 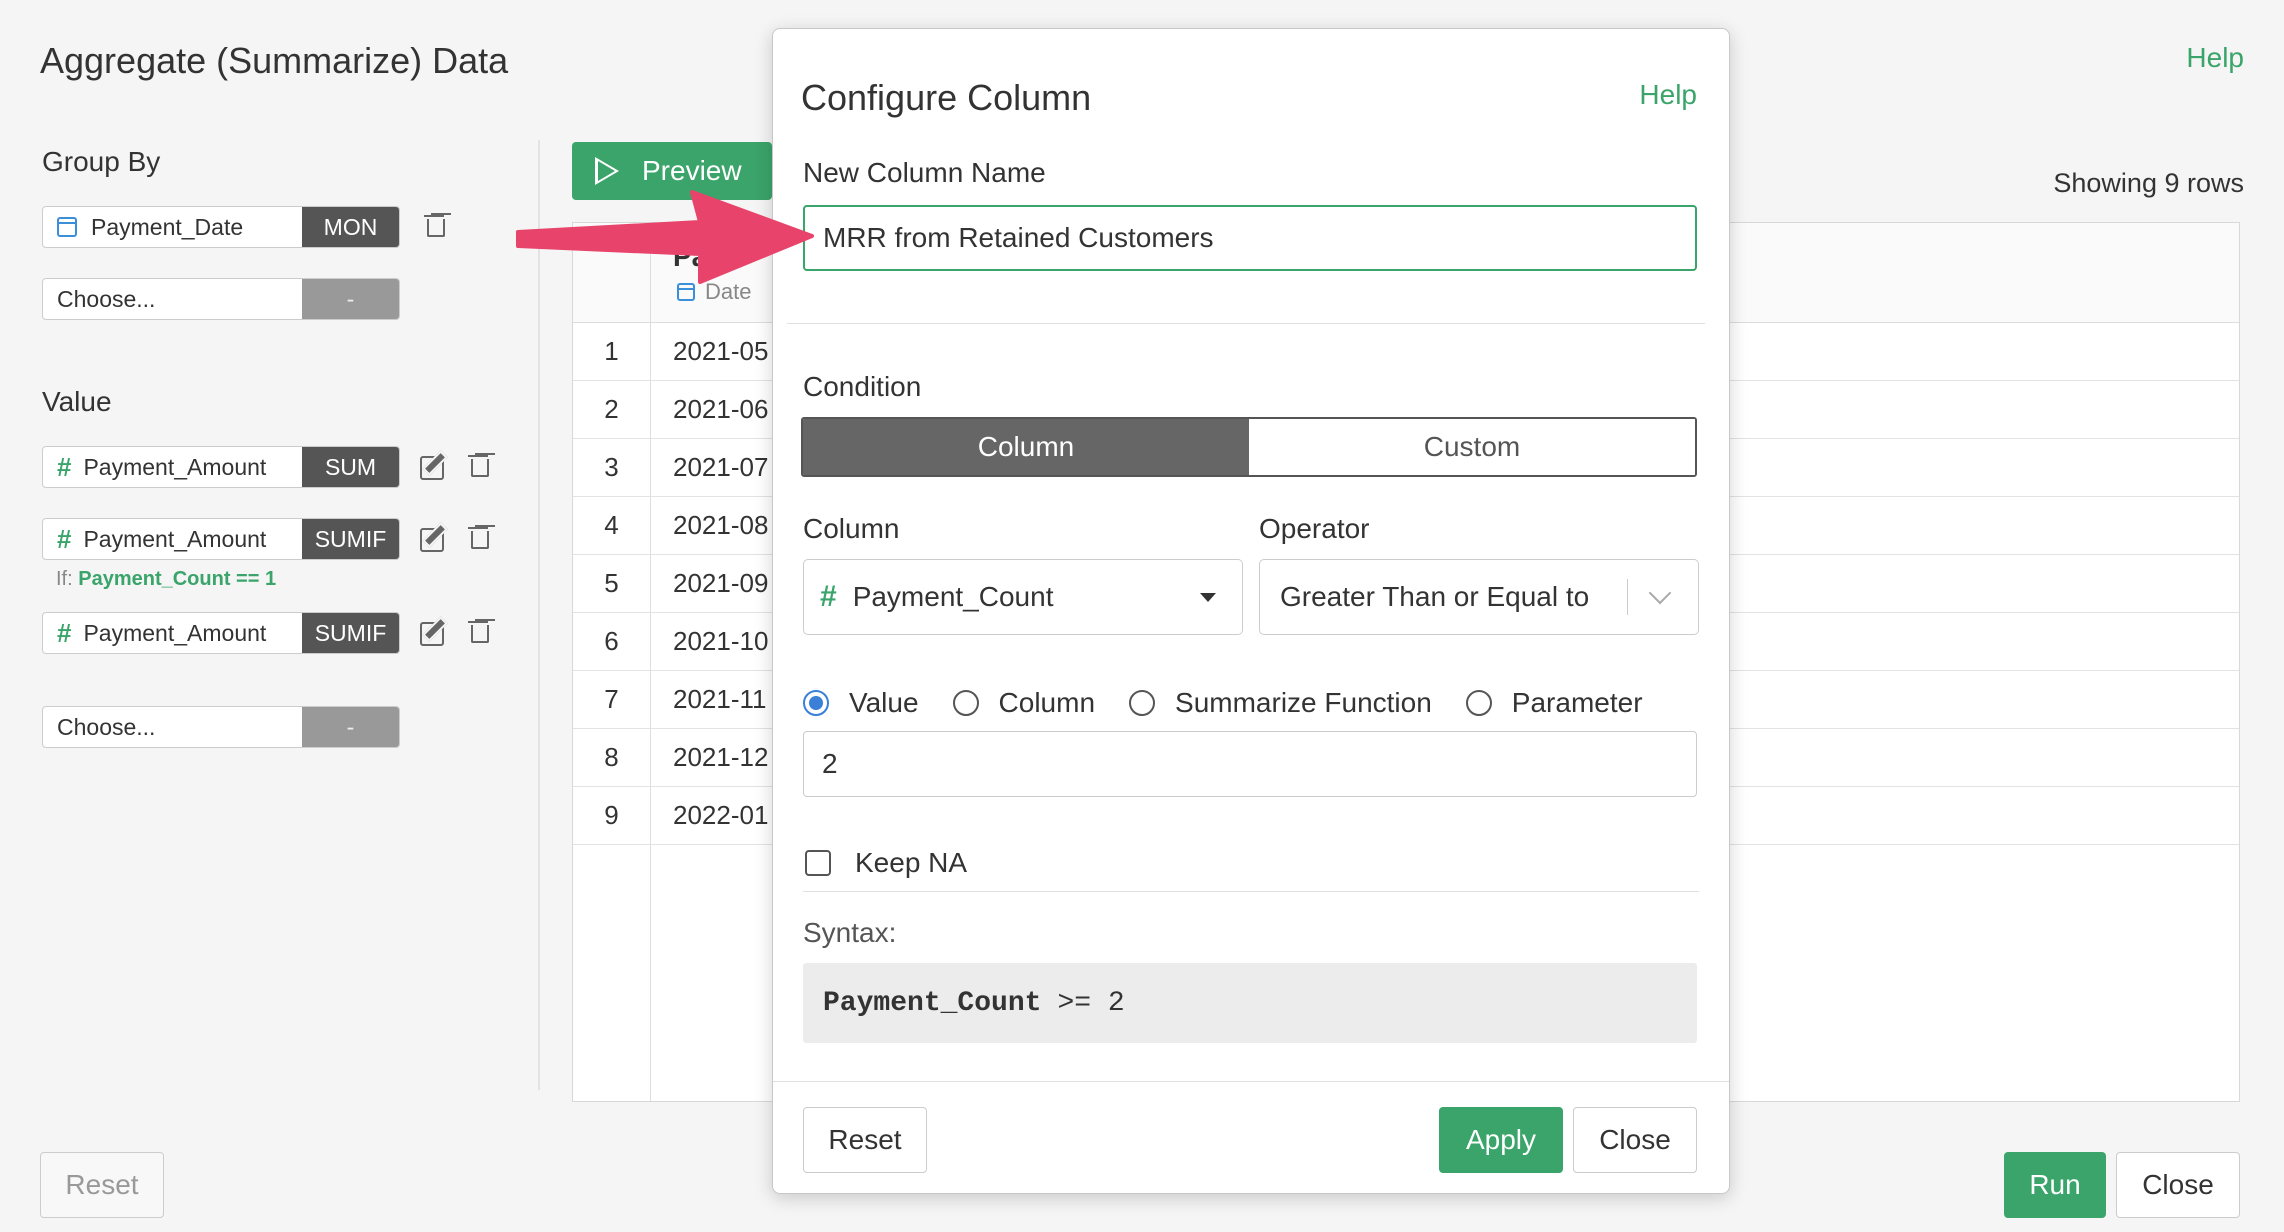 What do you see at coordinates (1554, 703) in the screenshot?
I see `radio-parameter: Parameter` at bounding box center [1554, 703].